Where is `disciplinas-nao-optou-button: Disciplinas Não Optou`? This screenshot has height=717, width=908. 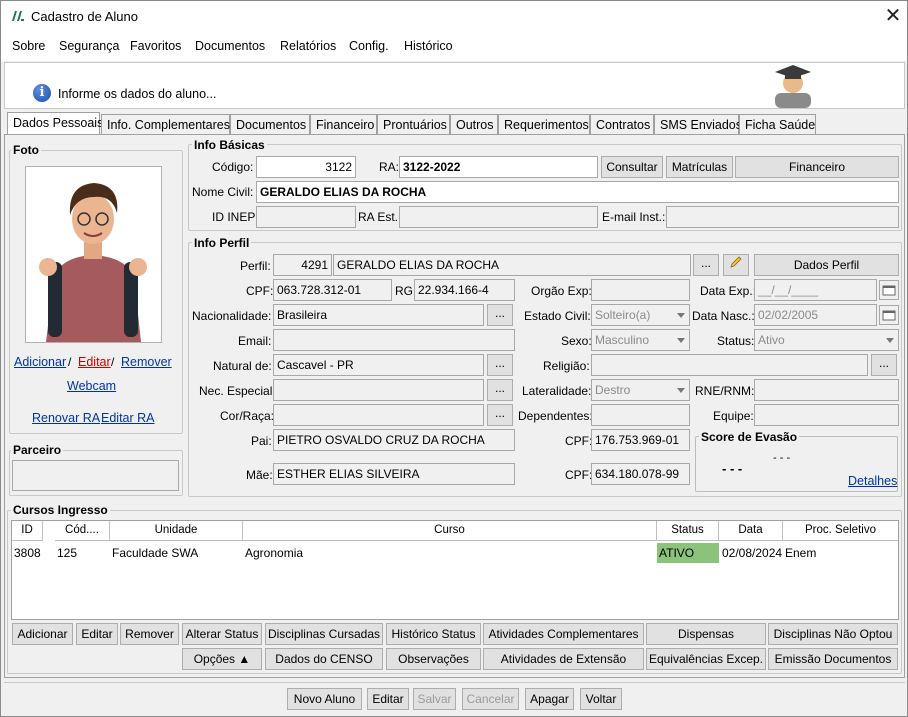 disciplinas-nao-optou-button: Disciplinas Não Optou is located at coordinates (833, 634).